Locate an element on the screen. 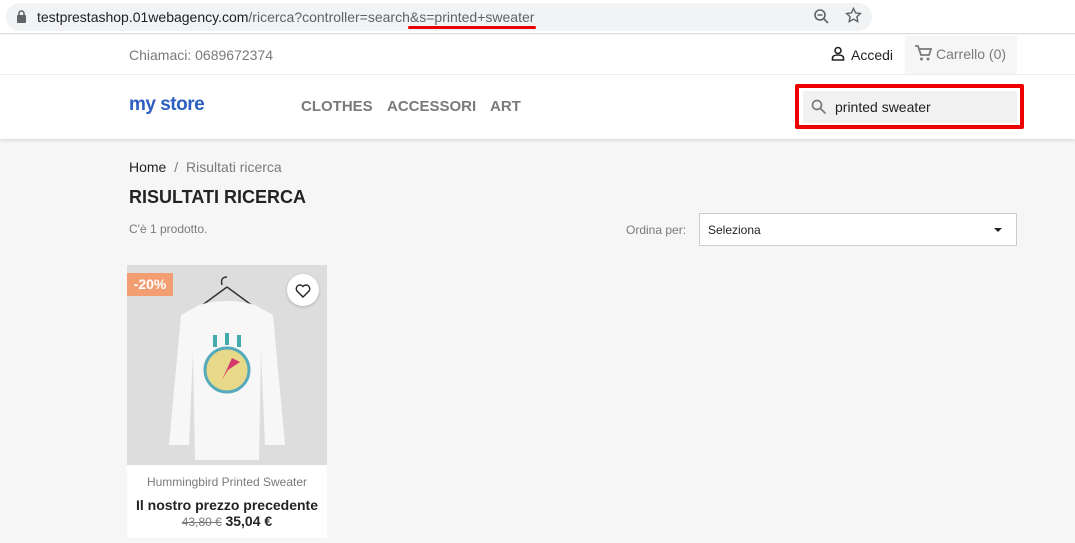  old-price: 43,80 € is located at coordinates (201, 522).